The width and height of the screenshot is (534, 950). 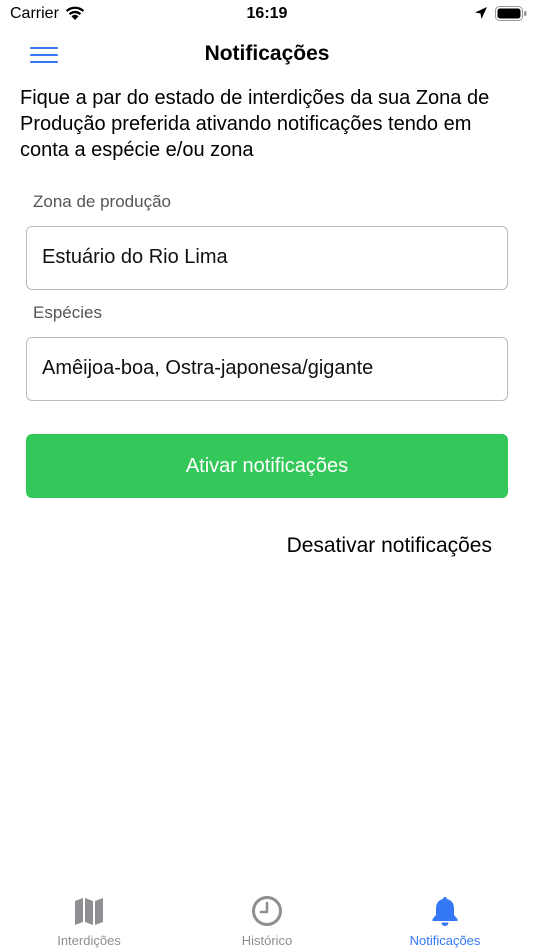 I want to click on species-value: Amêijoa-boa, Ostra-japonesa/gigante, so click(x=208, y=368).